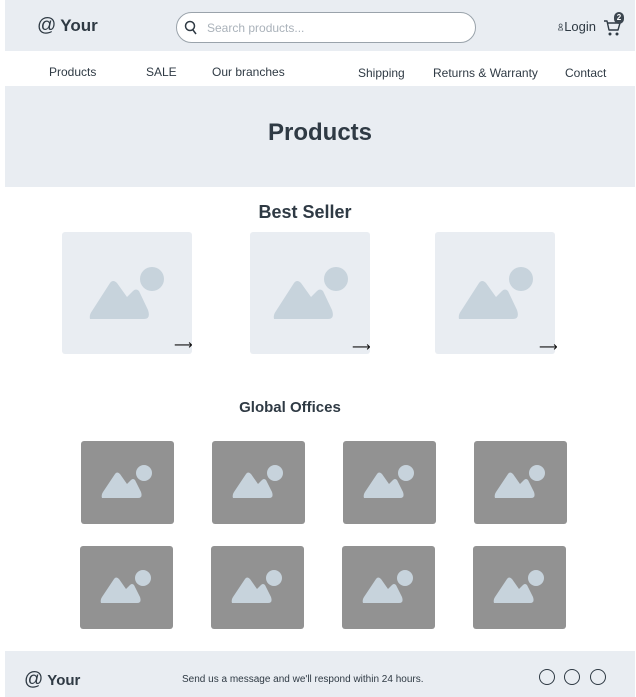  I want to click on site-logo: @ Your, so click(67, 26).